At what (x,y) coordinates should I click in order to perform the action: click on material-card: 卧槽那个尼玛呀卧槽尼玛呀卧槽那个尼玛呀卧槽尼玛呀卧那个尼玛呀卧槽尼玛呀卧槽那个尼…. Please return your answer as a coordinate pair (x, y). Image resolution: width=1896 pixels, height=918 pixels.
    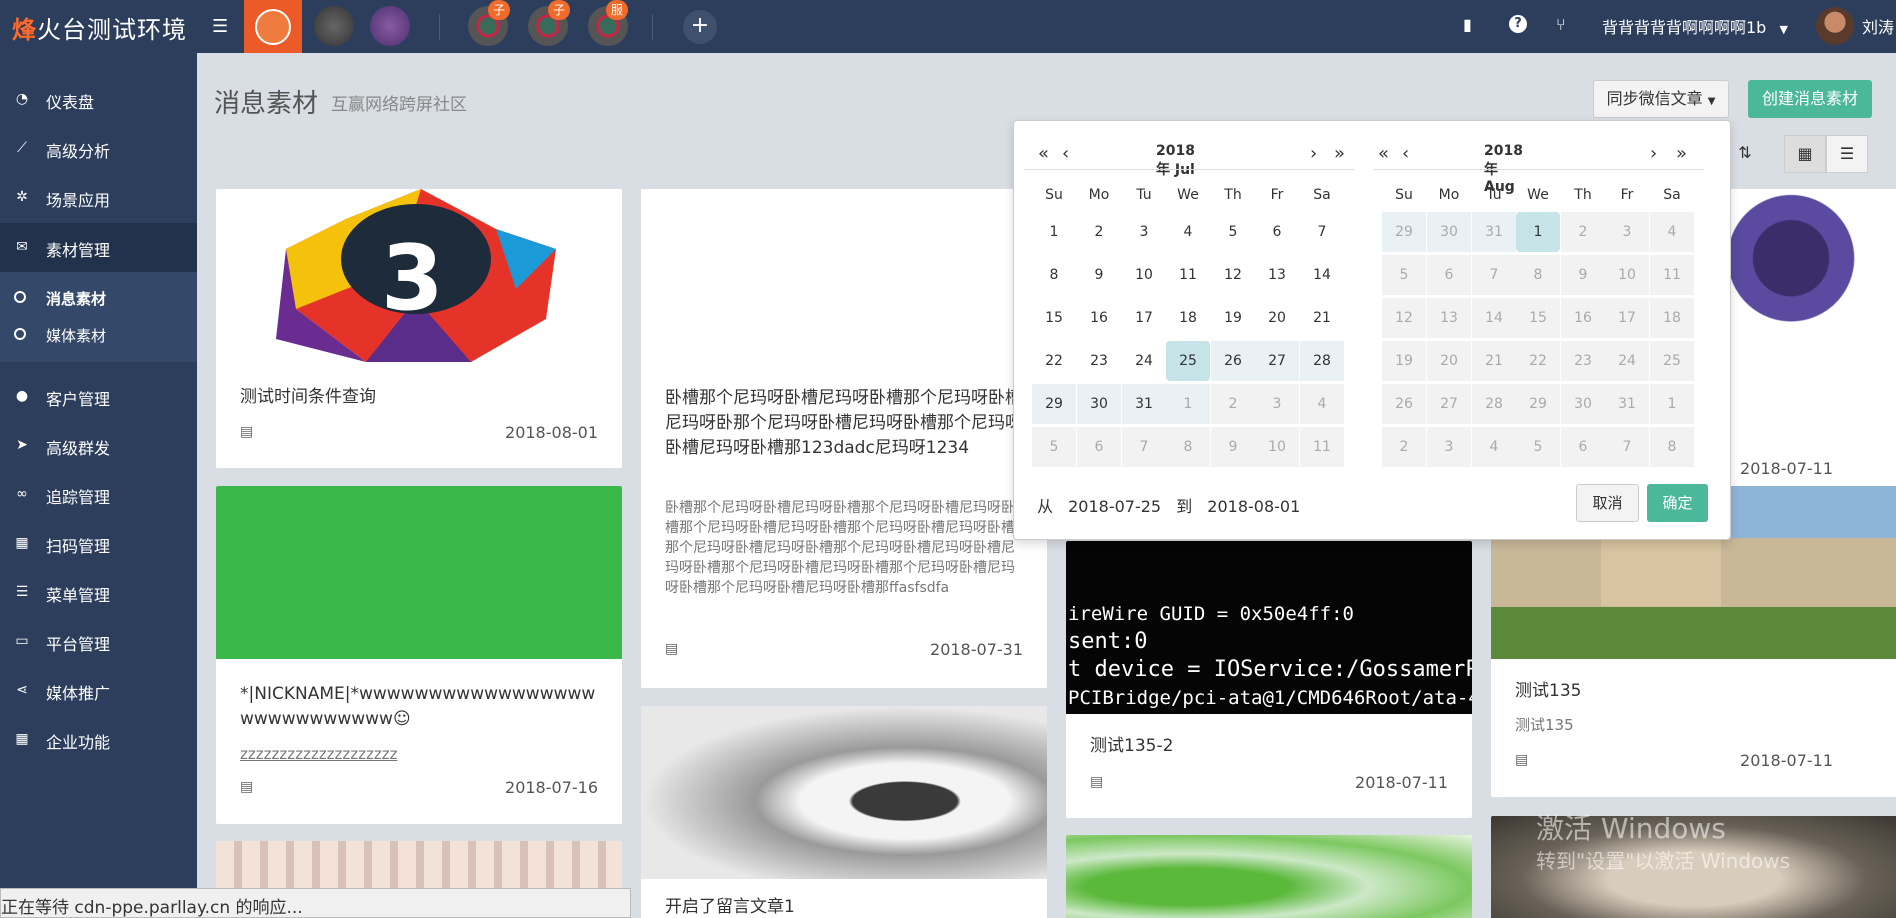
    Looking at the image, I should click on (844, 438).